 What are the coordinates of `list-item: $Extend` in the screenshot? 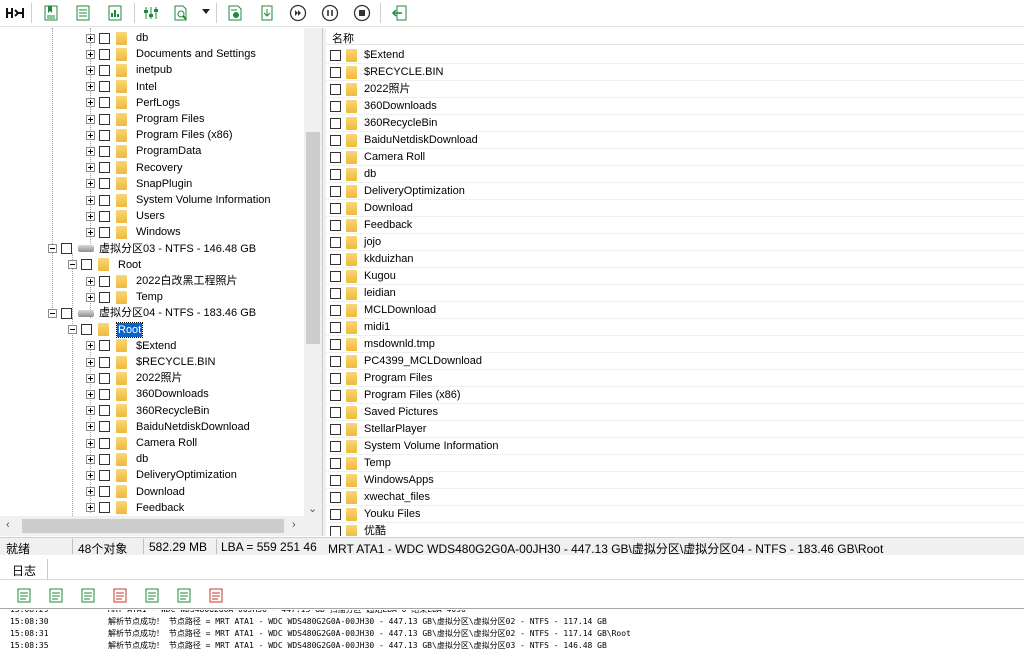 It's located at (675, 55).